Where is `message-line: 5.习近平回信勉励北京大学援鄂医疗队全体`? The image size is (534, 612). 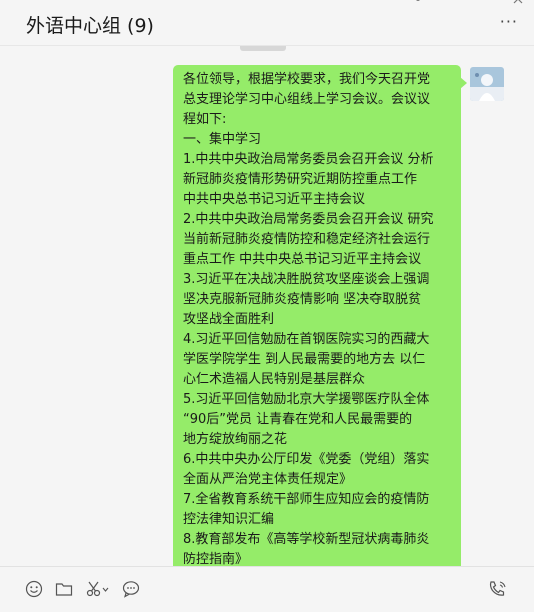
message-line: 5.习近平回信勉励北京大学援鄂医疗队全体 is located at coordinates (306, 399).